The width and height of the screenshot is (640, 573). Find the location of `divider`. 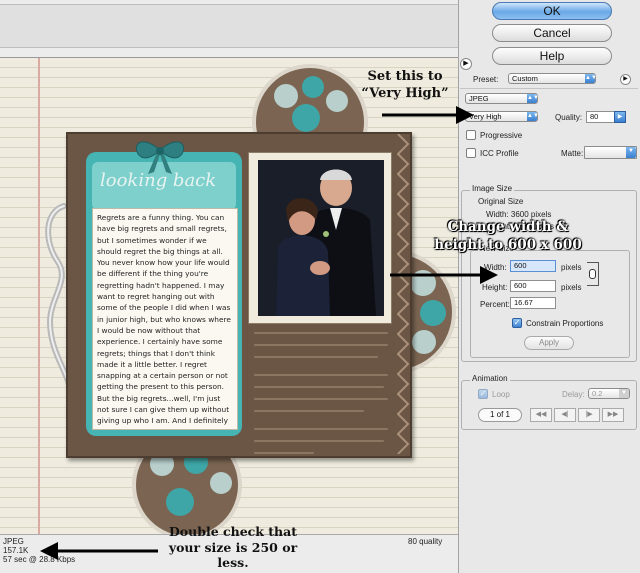

divider is located at coordinates (549, 88).